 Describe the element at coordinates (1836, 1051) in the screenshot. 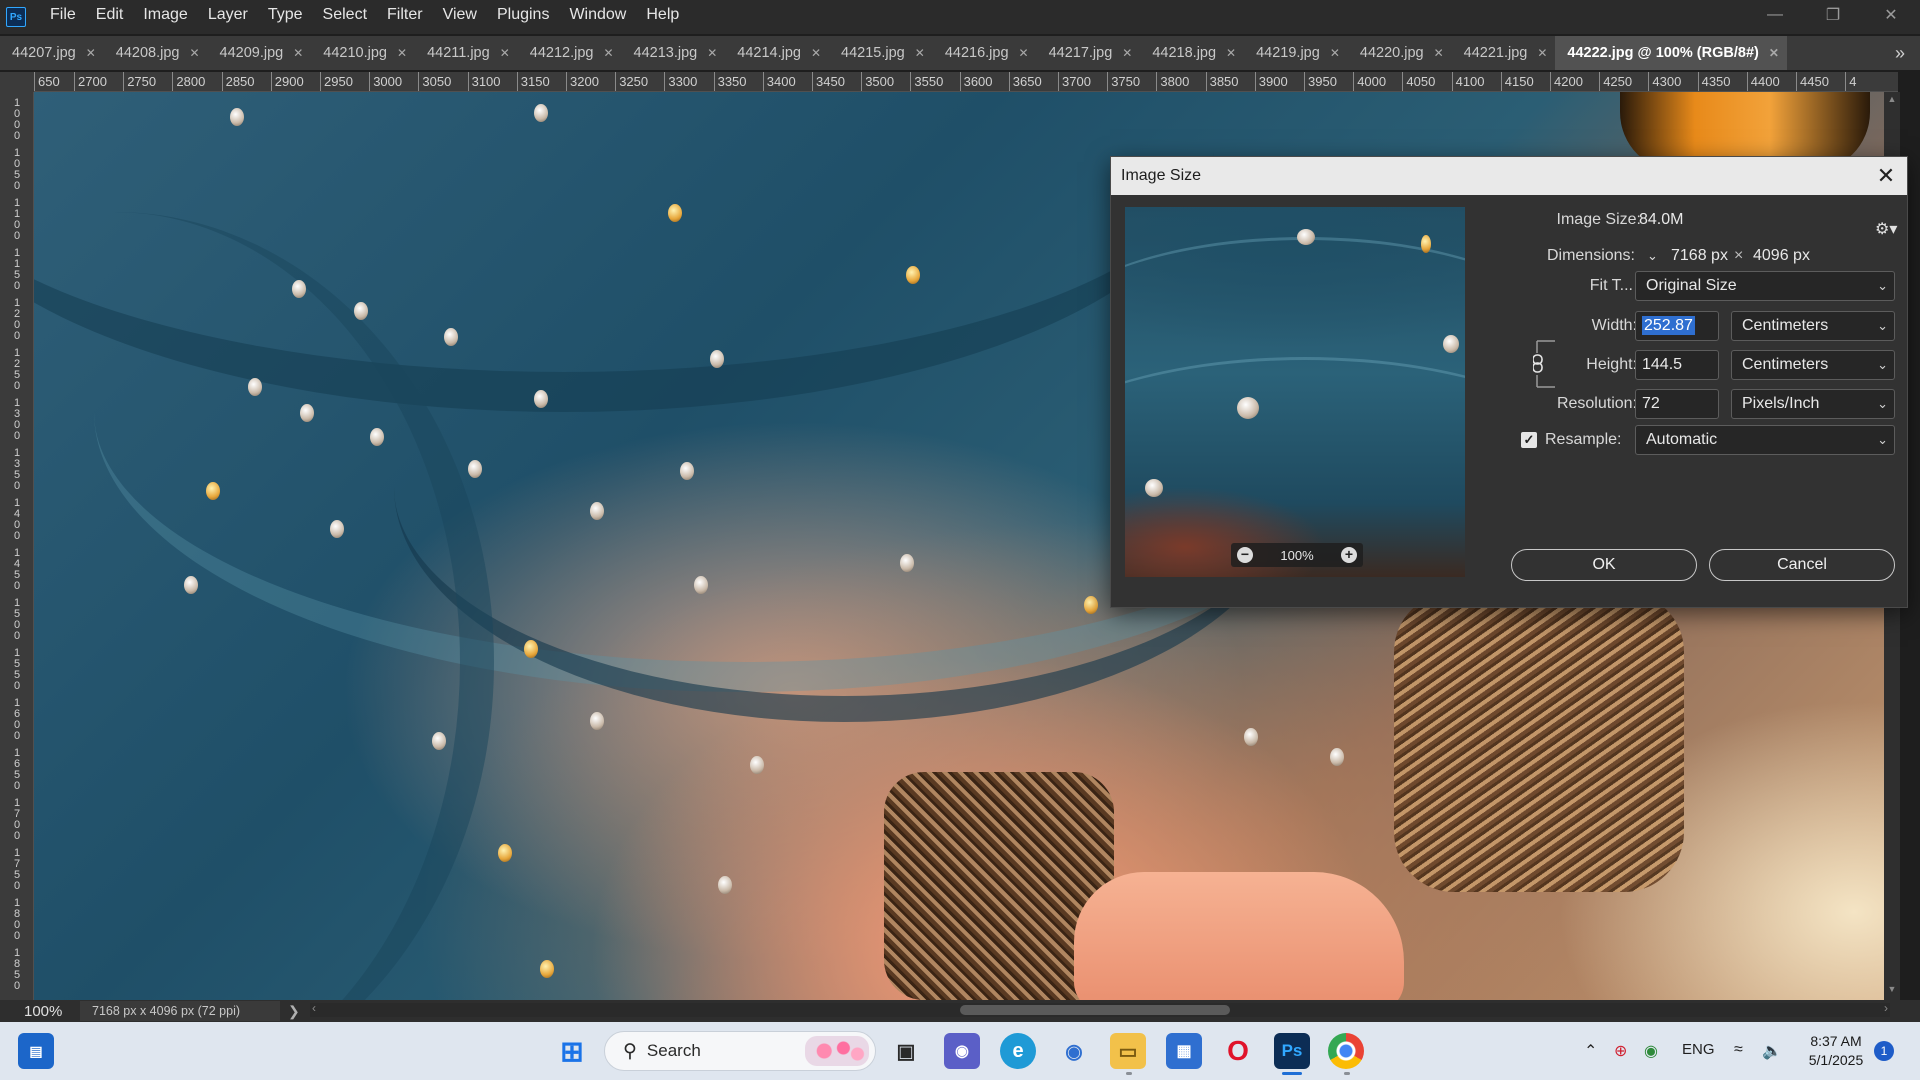

I see `clock: 8:37 AM 5/1/2025` at that location.